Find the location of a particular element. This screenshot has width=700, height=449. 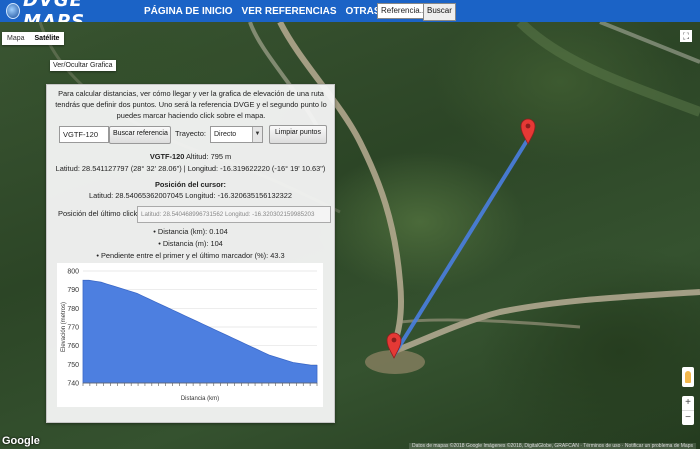

search-reference-button: Buscar referencia is located at coordinates (140, 135).